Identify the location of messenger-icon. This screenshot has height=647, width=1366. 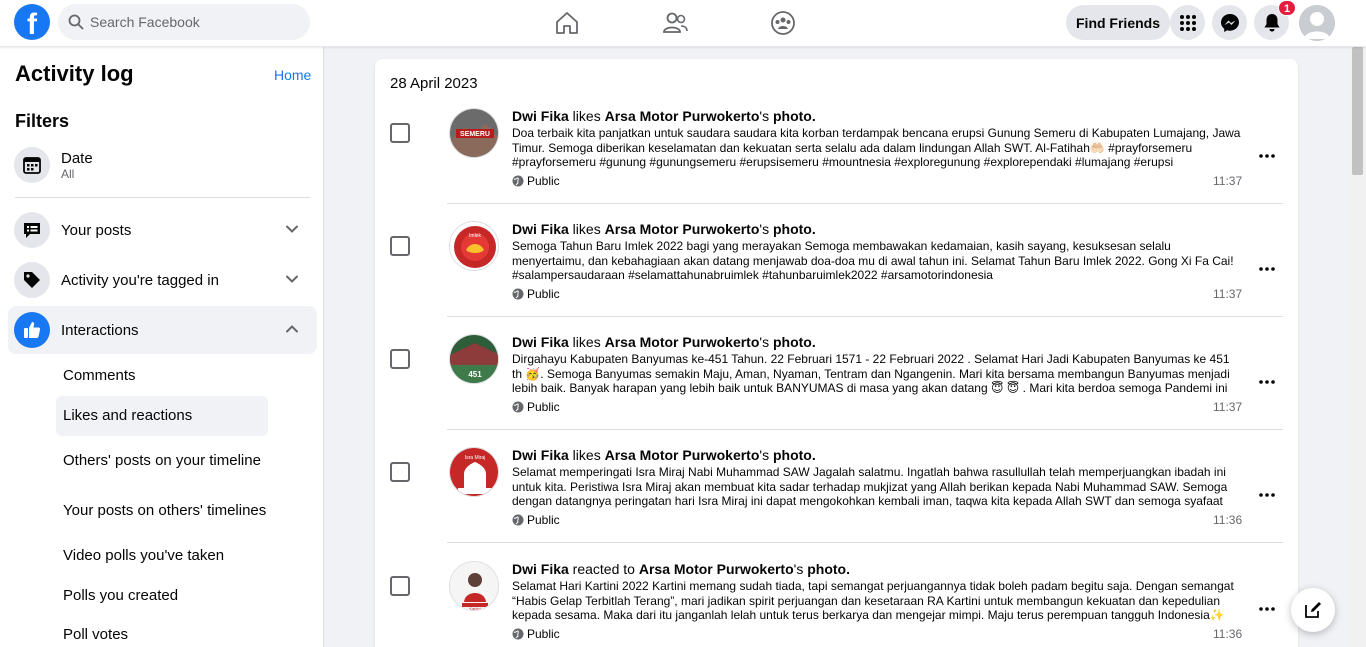
(1229, 22).